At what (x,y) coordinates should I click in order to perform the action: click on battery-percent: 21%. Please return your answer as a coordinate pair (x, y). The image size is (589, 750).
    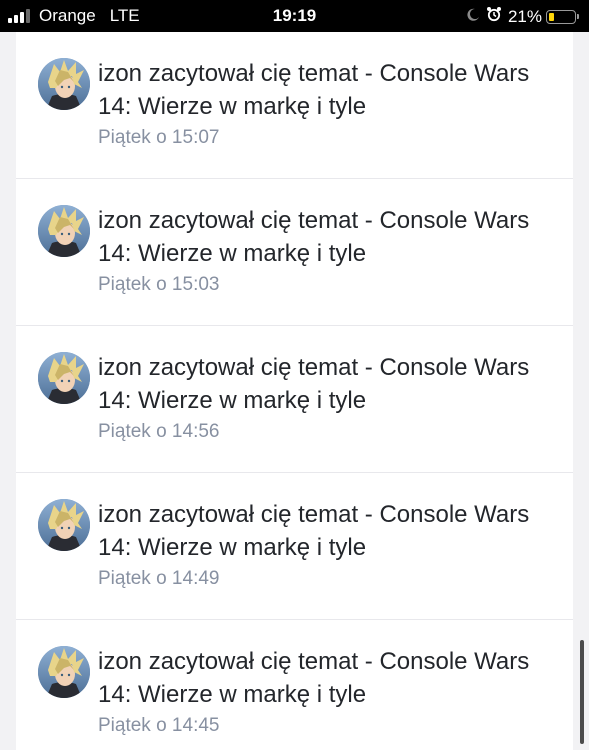
    Looking at the image, I should click on (524, 16).